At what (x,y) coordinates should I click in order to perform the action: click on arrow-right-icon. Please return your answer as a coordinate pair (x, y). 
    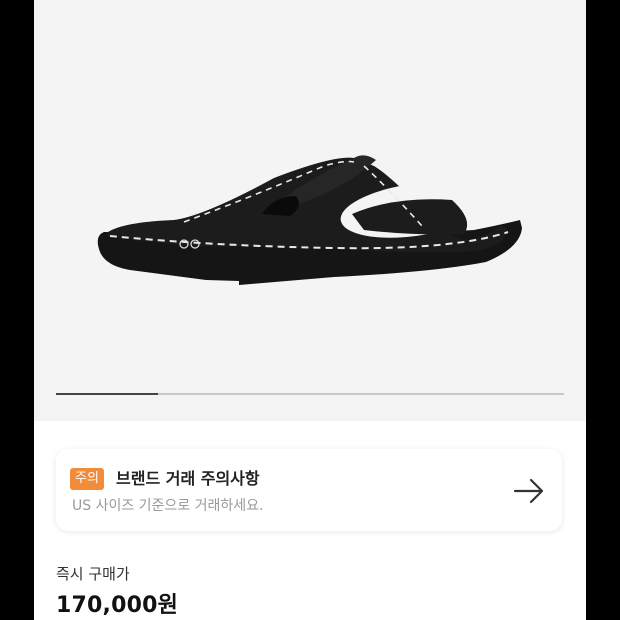
    Looking at the image, I should click on (529, 491).